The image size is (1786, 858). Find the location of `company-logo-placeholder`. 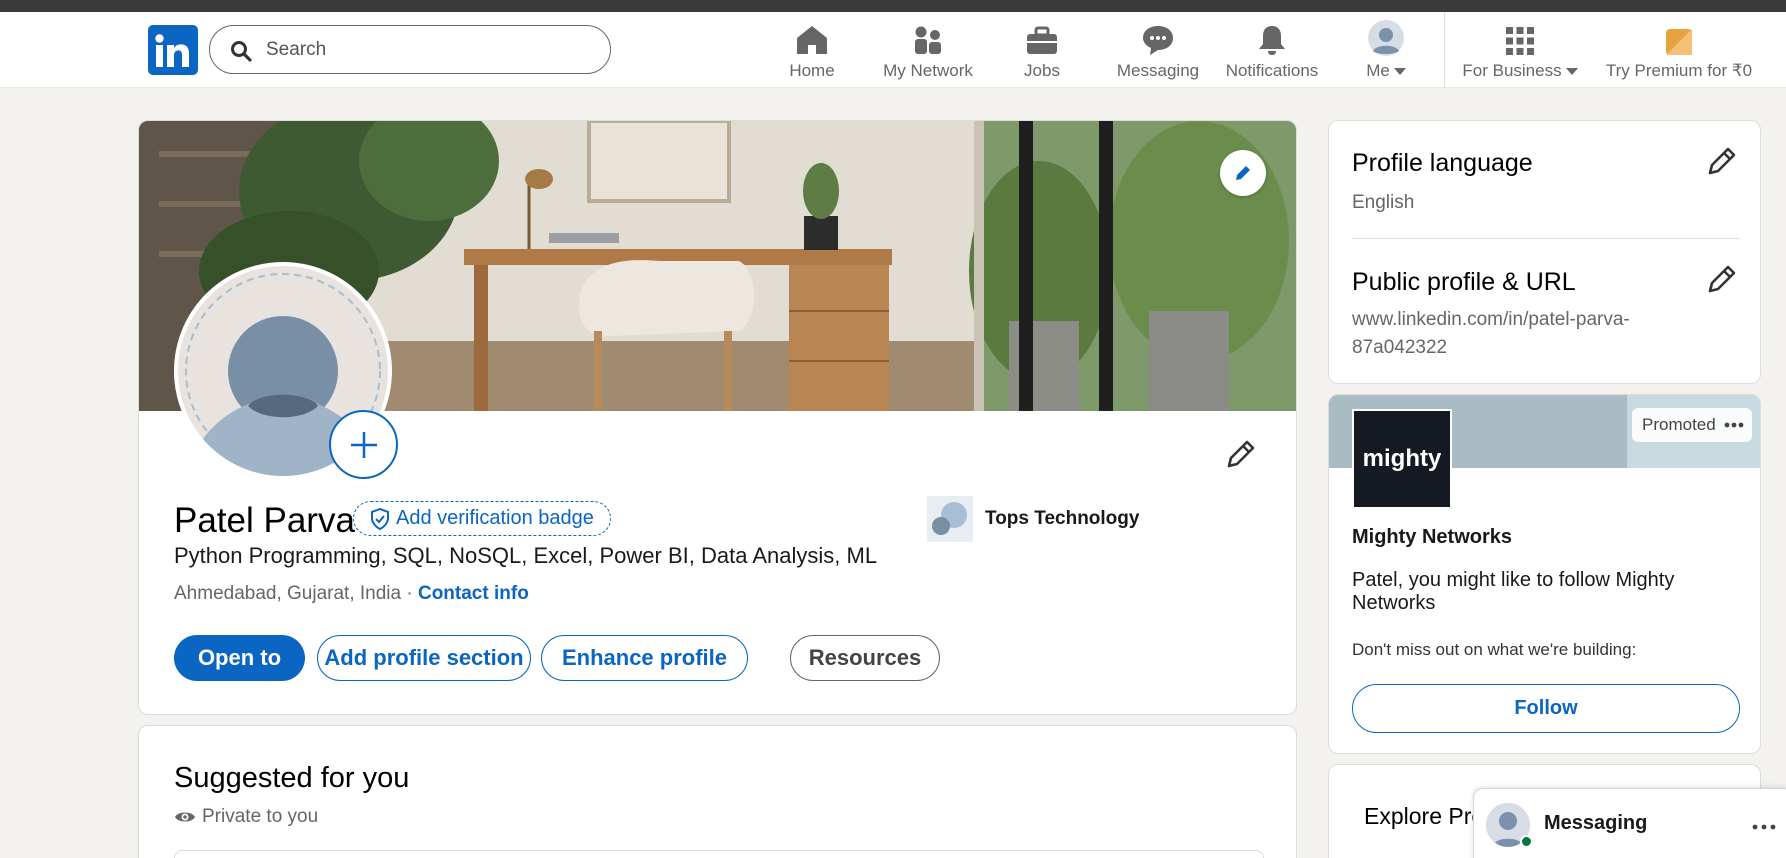

company-logo-placeholder is located at coordinates (950, 519).